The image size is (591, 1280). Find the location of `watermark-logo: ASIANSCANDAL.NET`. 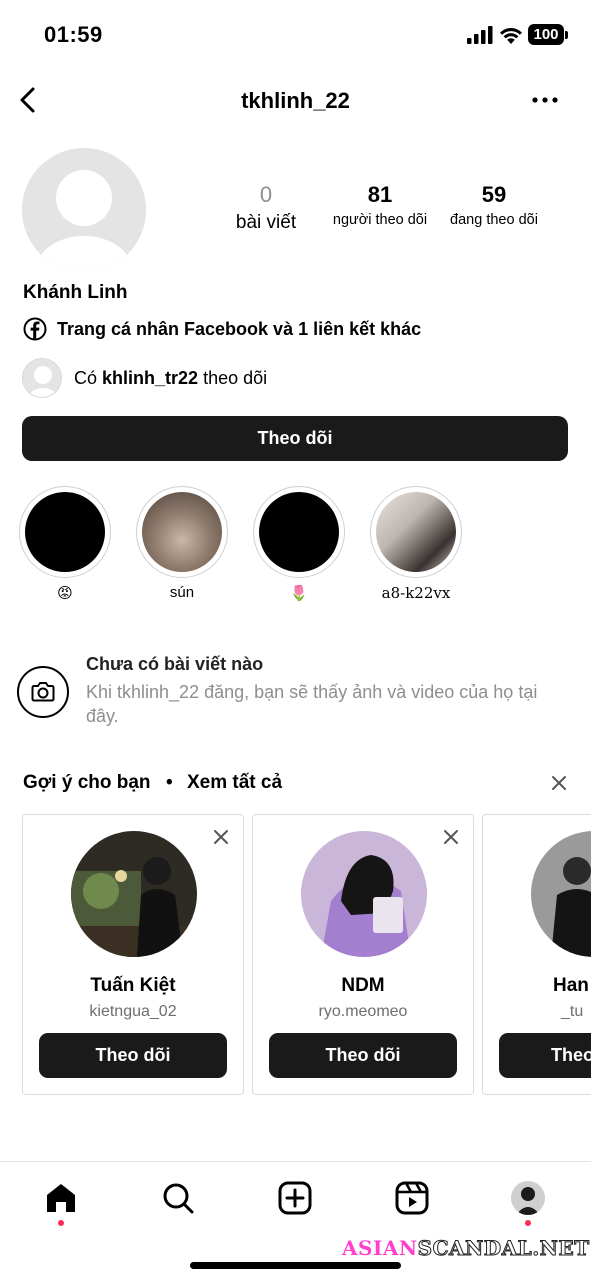

watermark-logo: ASIANSCANDAL.NET is located at coordinates (466, 1248).